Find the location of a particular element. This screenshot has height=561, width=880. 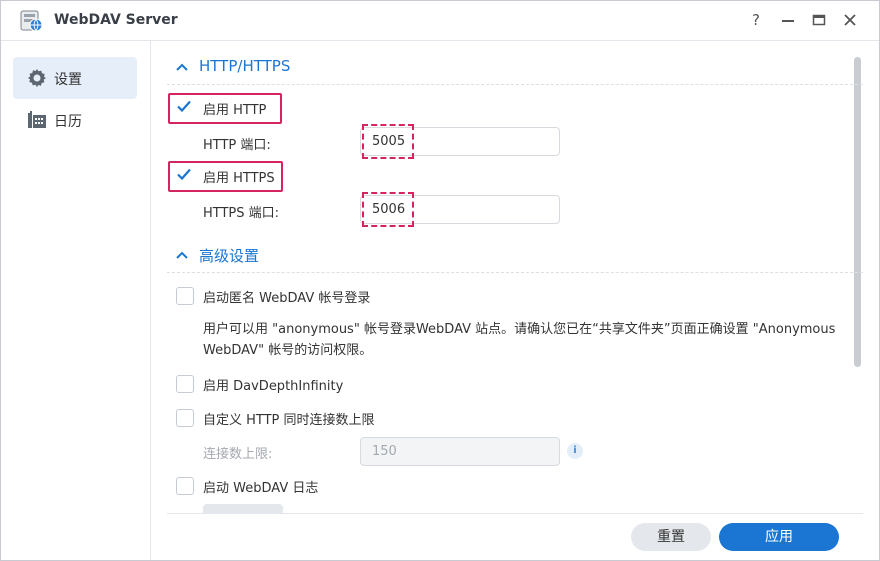

reset-button: 重置 is located at coordinates (671, 537).